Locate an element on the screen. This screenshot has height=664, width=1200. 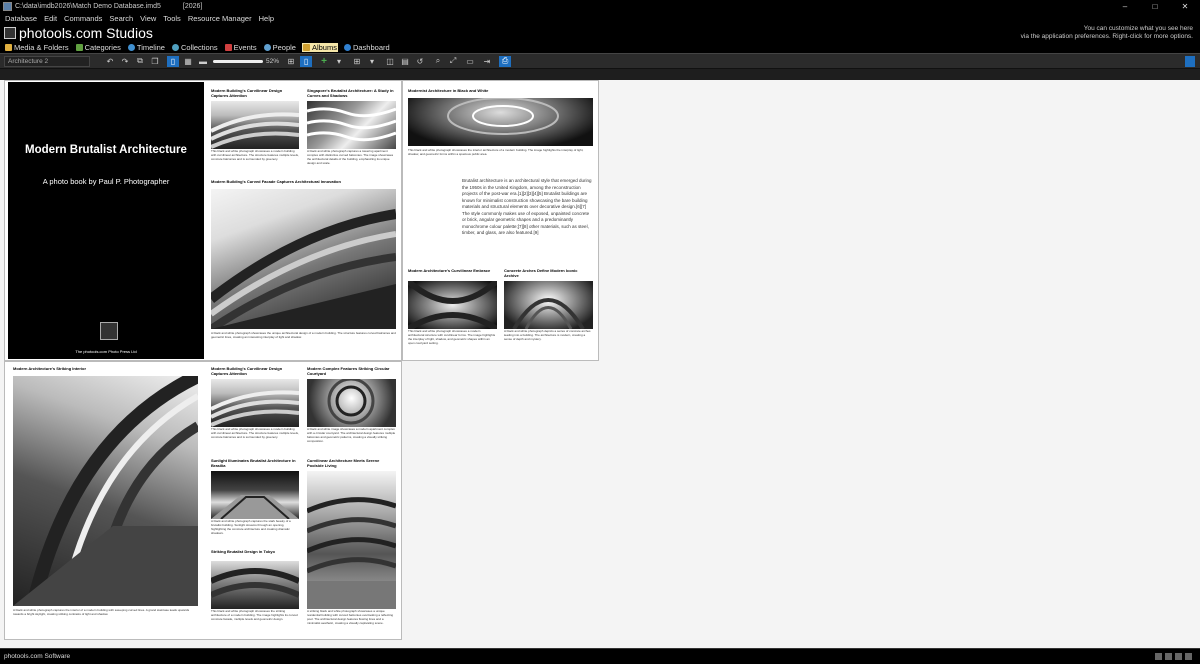
add-dropdown-icon: ▾ is located at coordinates (339, 61).